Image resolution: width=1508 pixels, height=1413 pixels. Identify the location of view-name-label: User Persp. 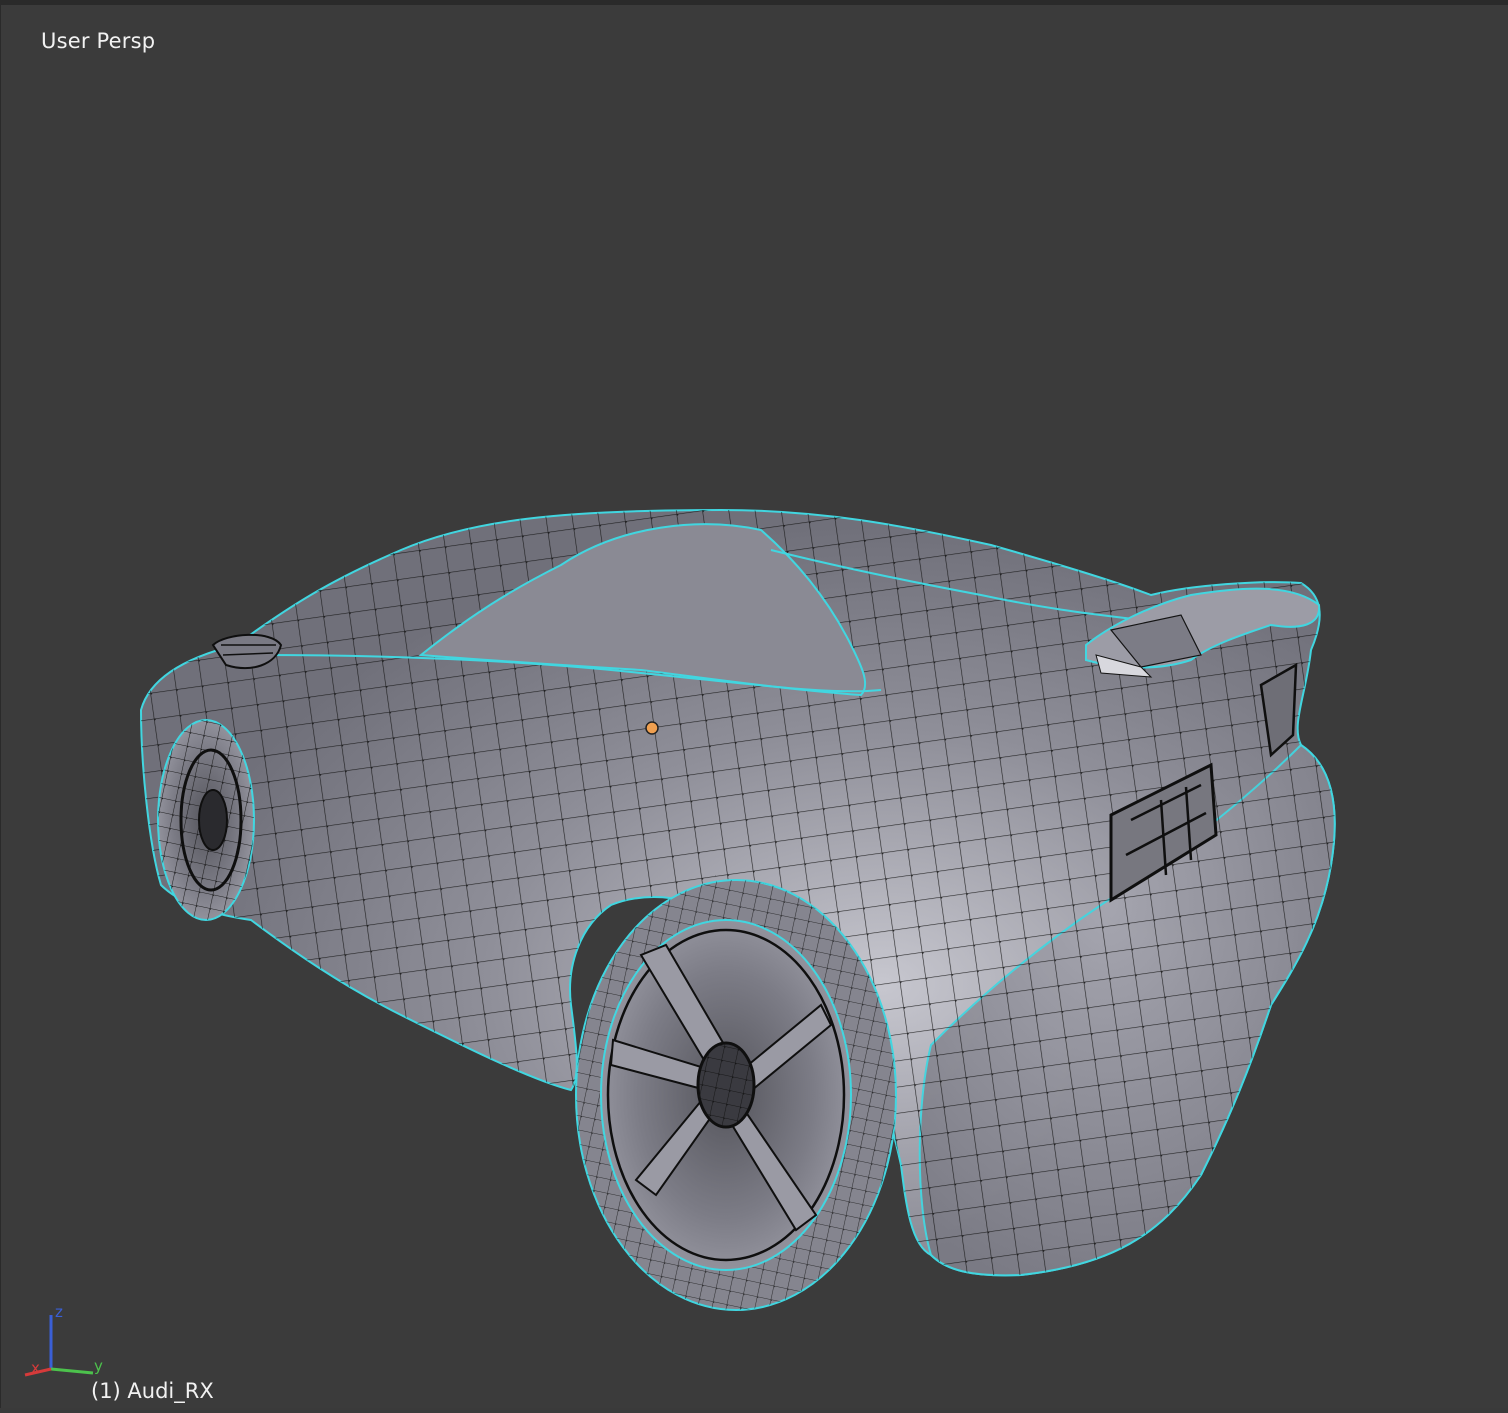
(98, 41).